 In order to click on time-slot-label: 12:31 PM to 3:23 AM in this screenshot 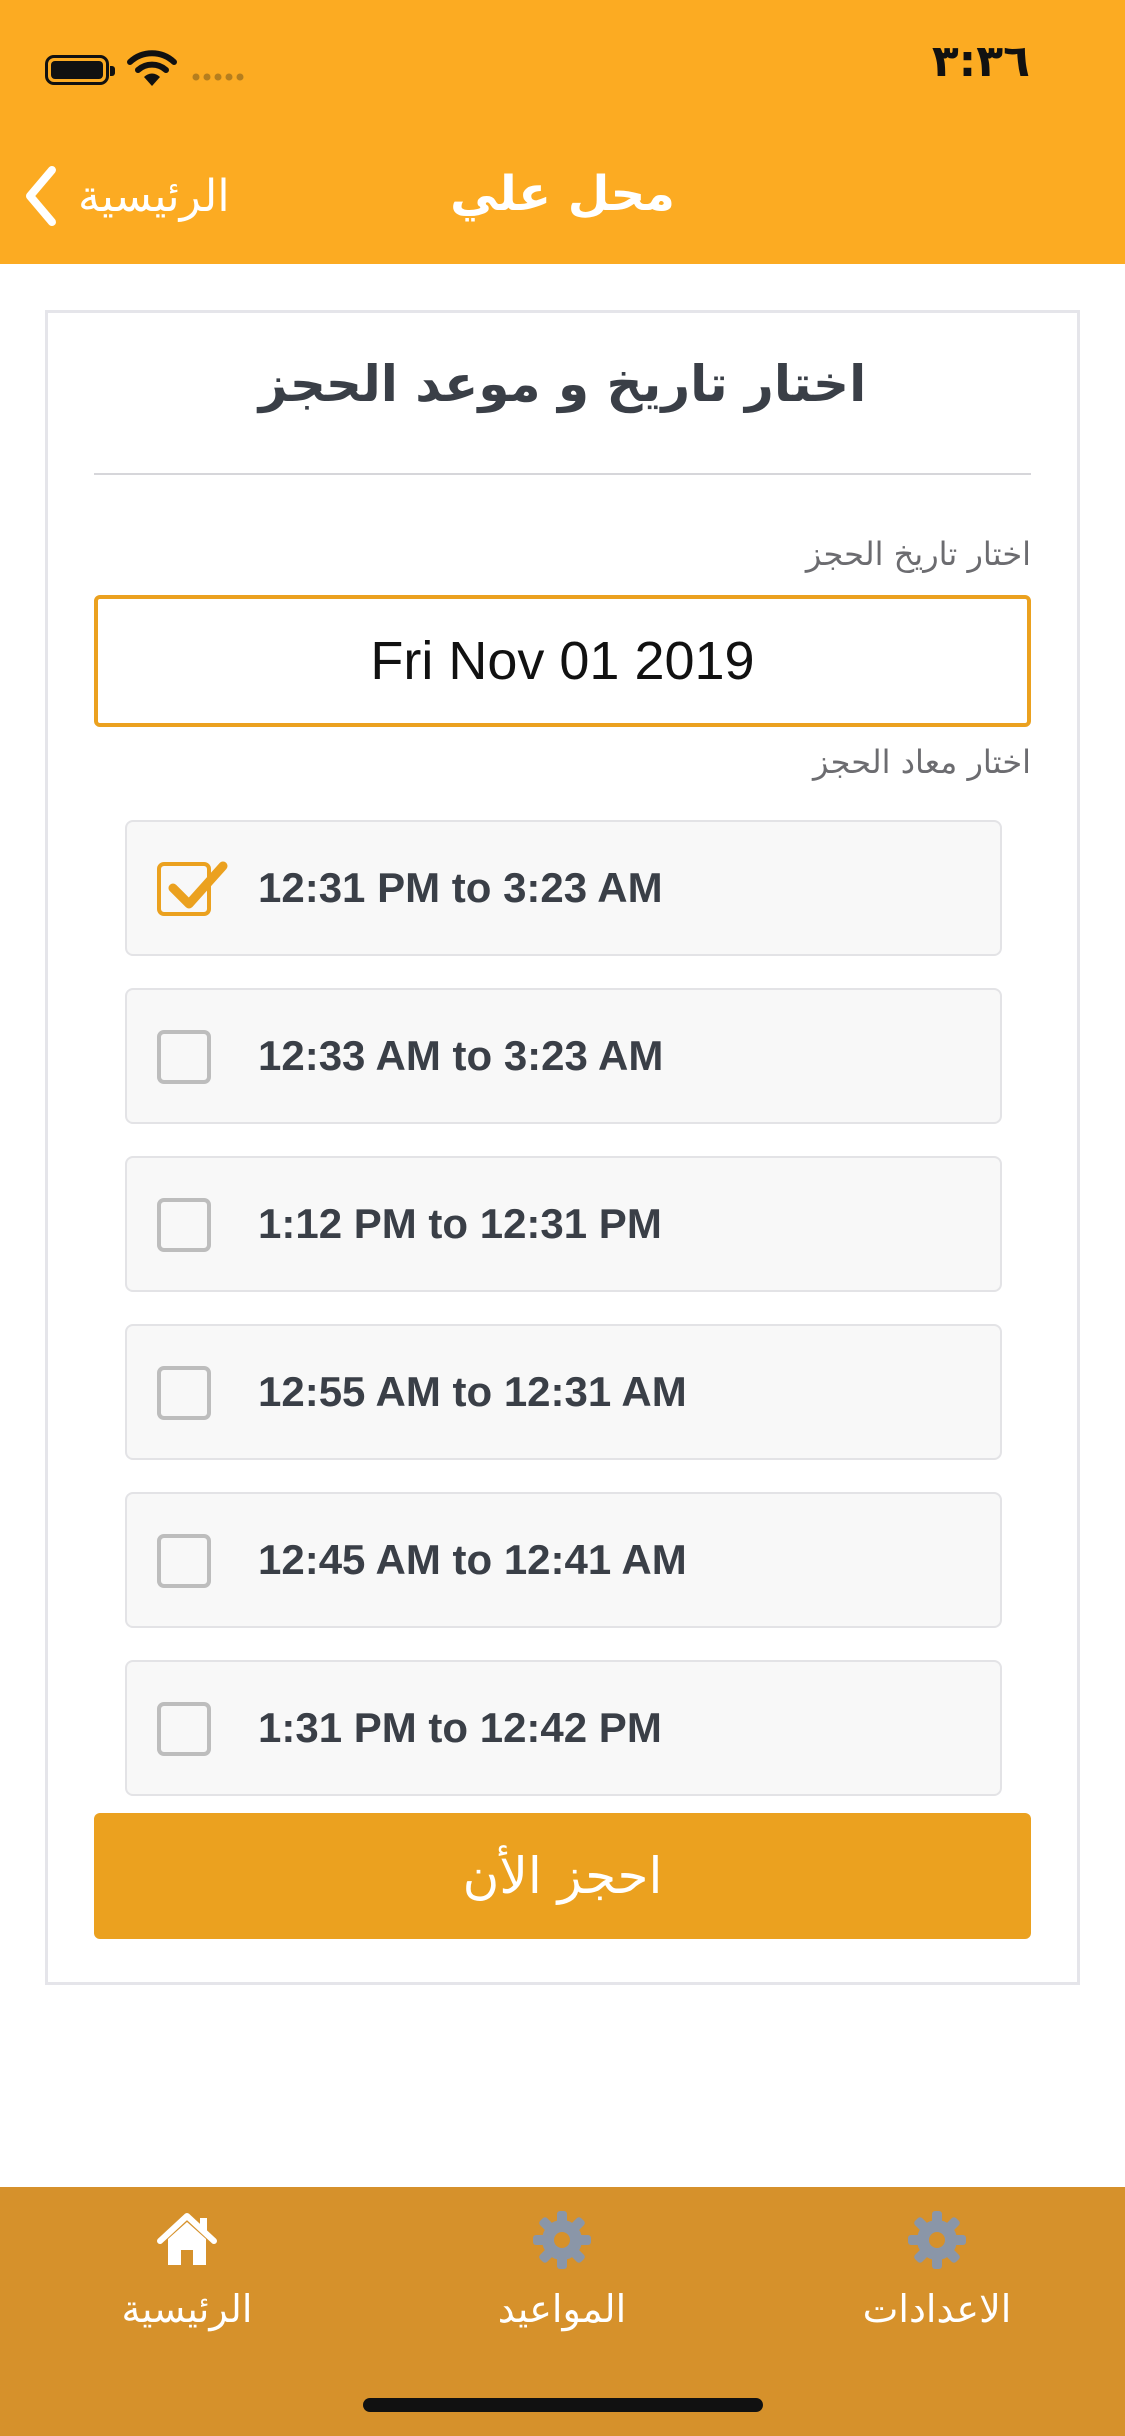, I will do `click(460, 887)`.